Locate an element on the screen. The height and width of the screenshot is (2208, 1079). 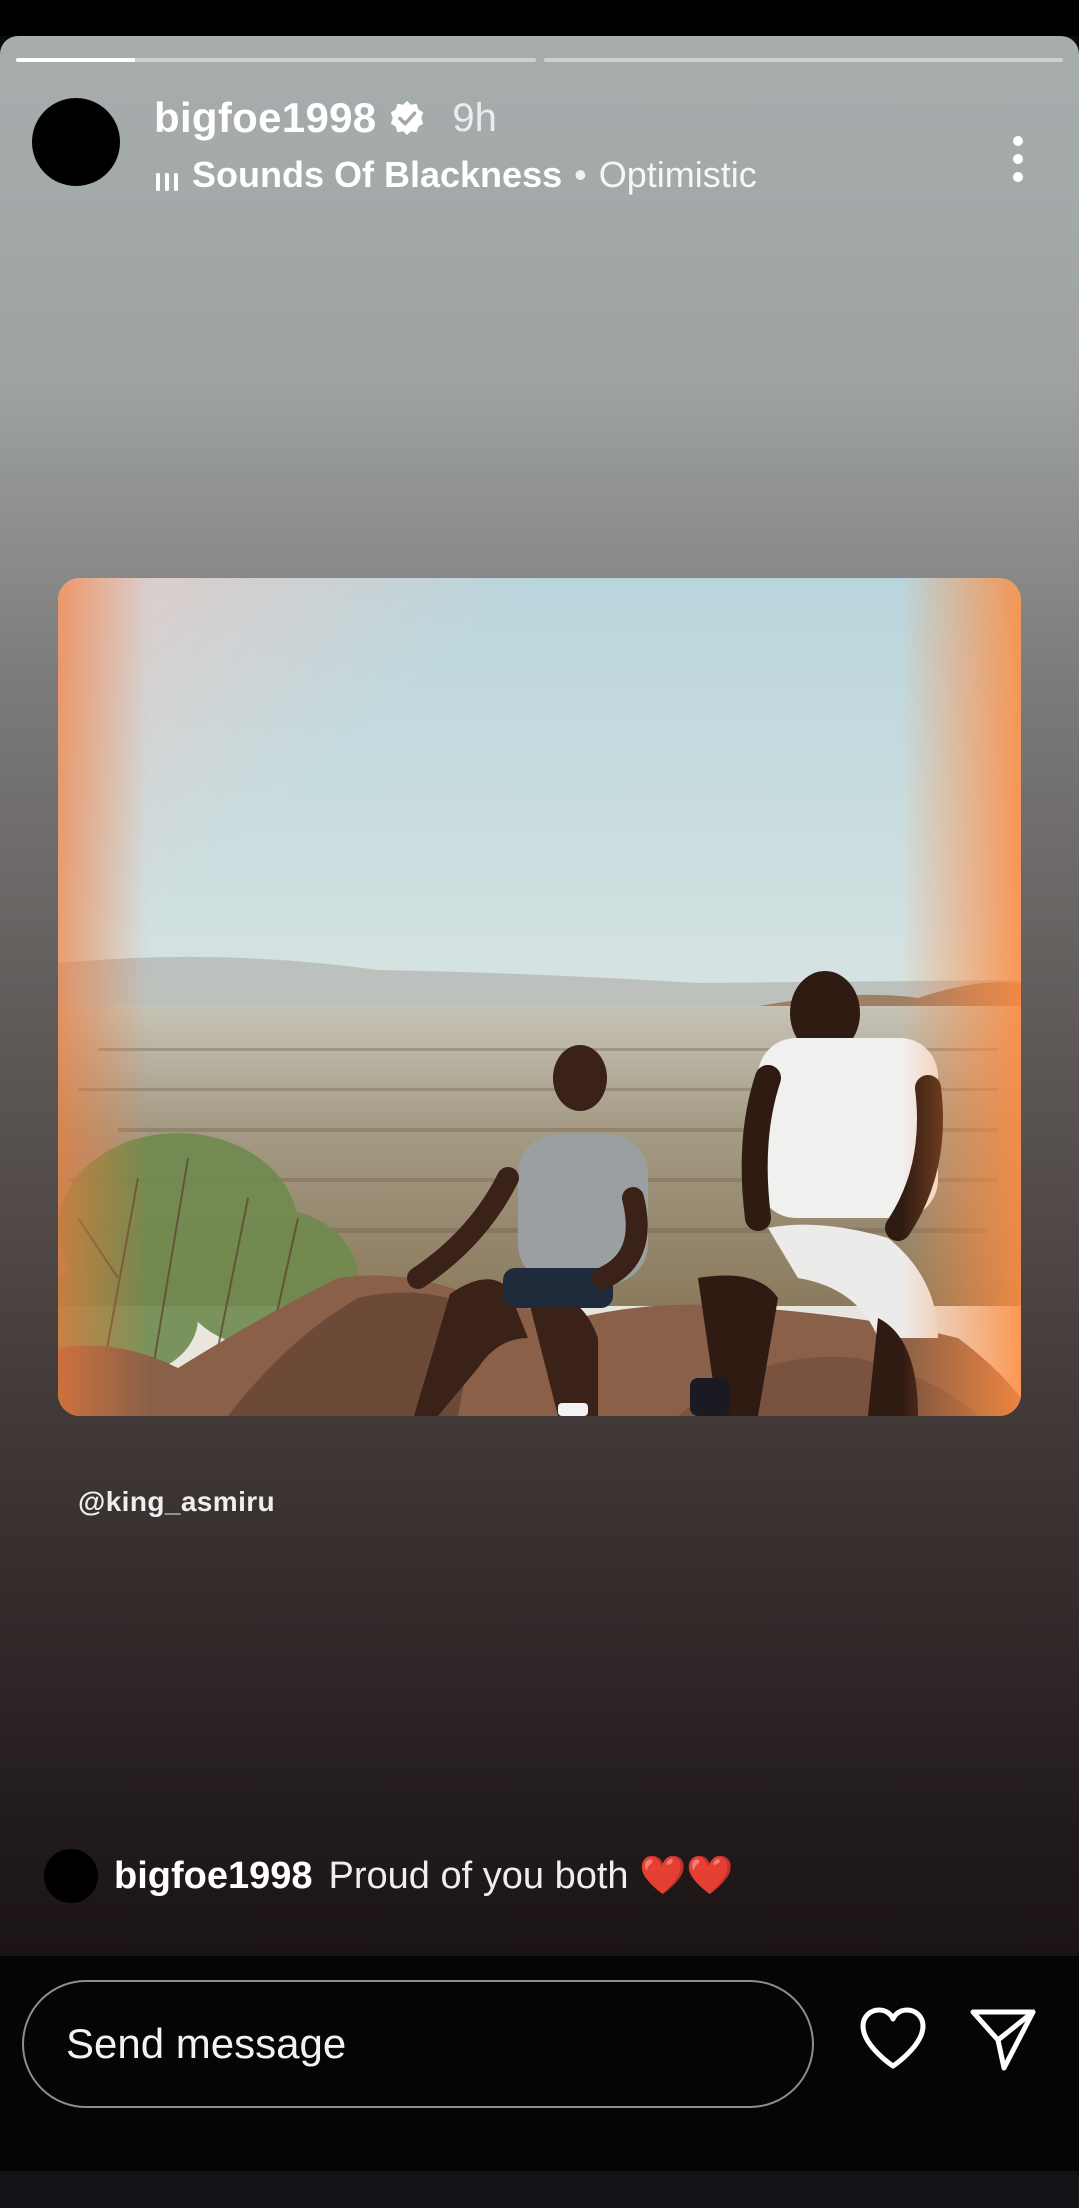
user-row: bigfoe1998 9h is located at coordinates (325, 118).